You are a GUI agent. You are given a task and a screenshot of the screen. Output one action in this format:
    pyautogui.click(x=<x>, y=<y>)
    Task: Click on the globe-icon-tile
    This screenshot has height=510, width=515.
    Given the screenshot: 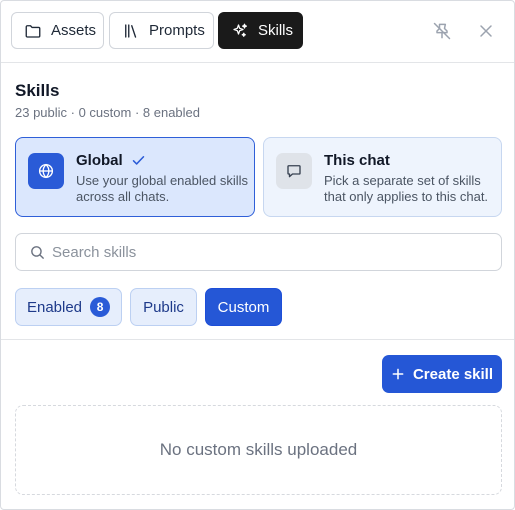 What is the action you would take?
    pyautogui.click(x=46, y=171)
    